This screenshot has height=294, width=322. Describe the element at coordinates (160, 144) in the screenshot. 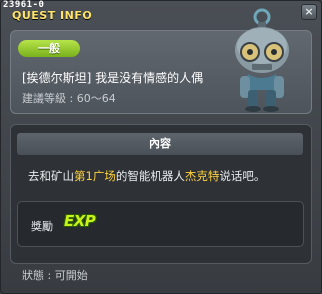

I see `section-header-content: 內容` at that location.